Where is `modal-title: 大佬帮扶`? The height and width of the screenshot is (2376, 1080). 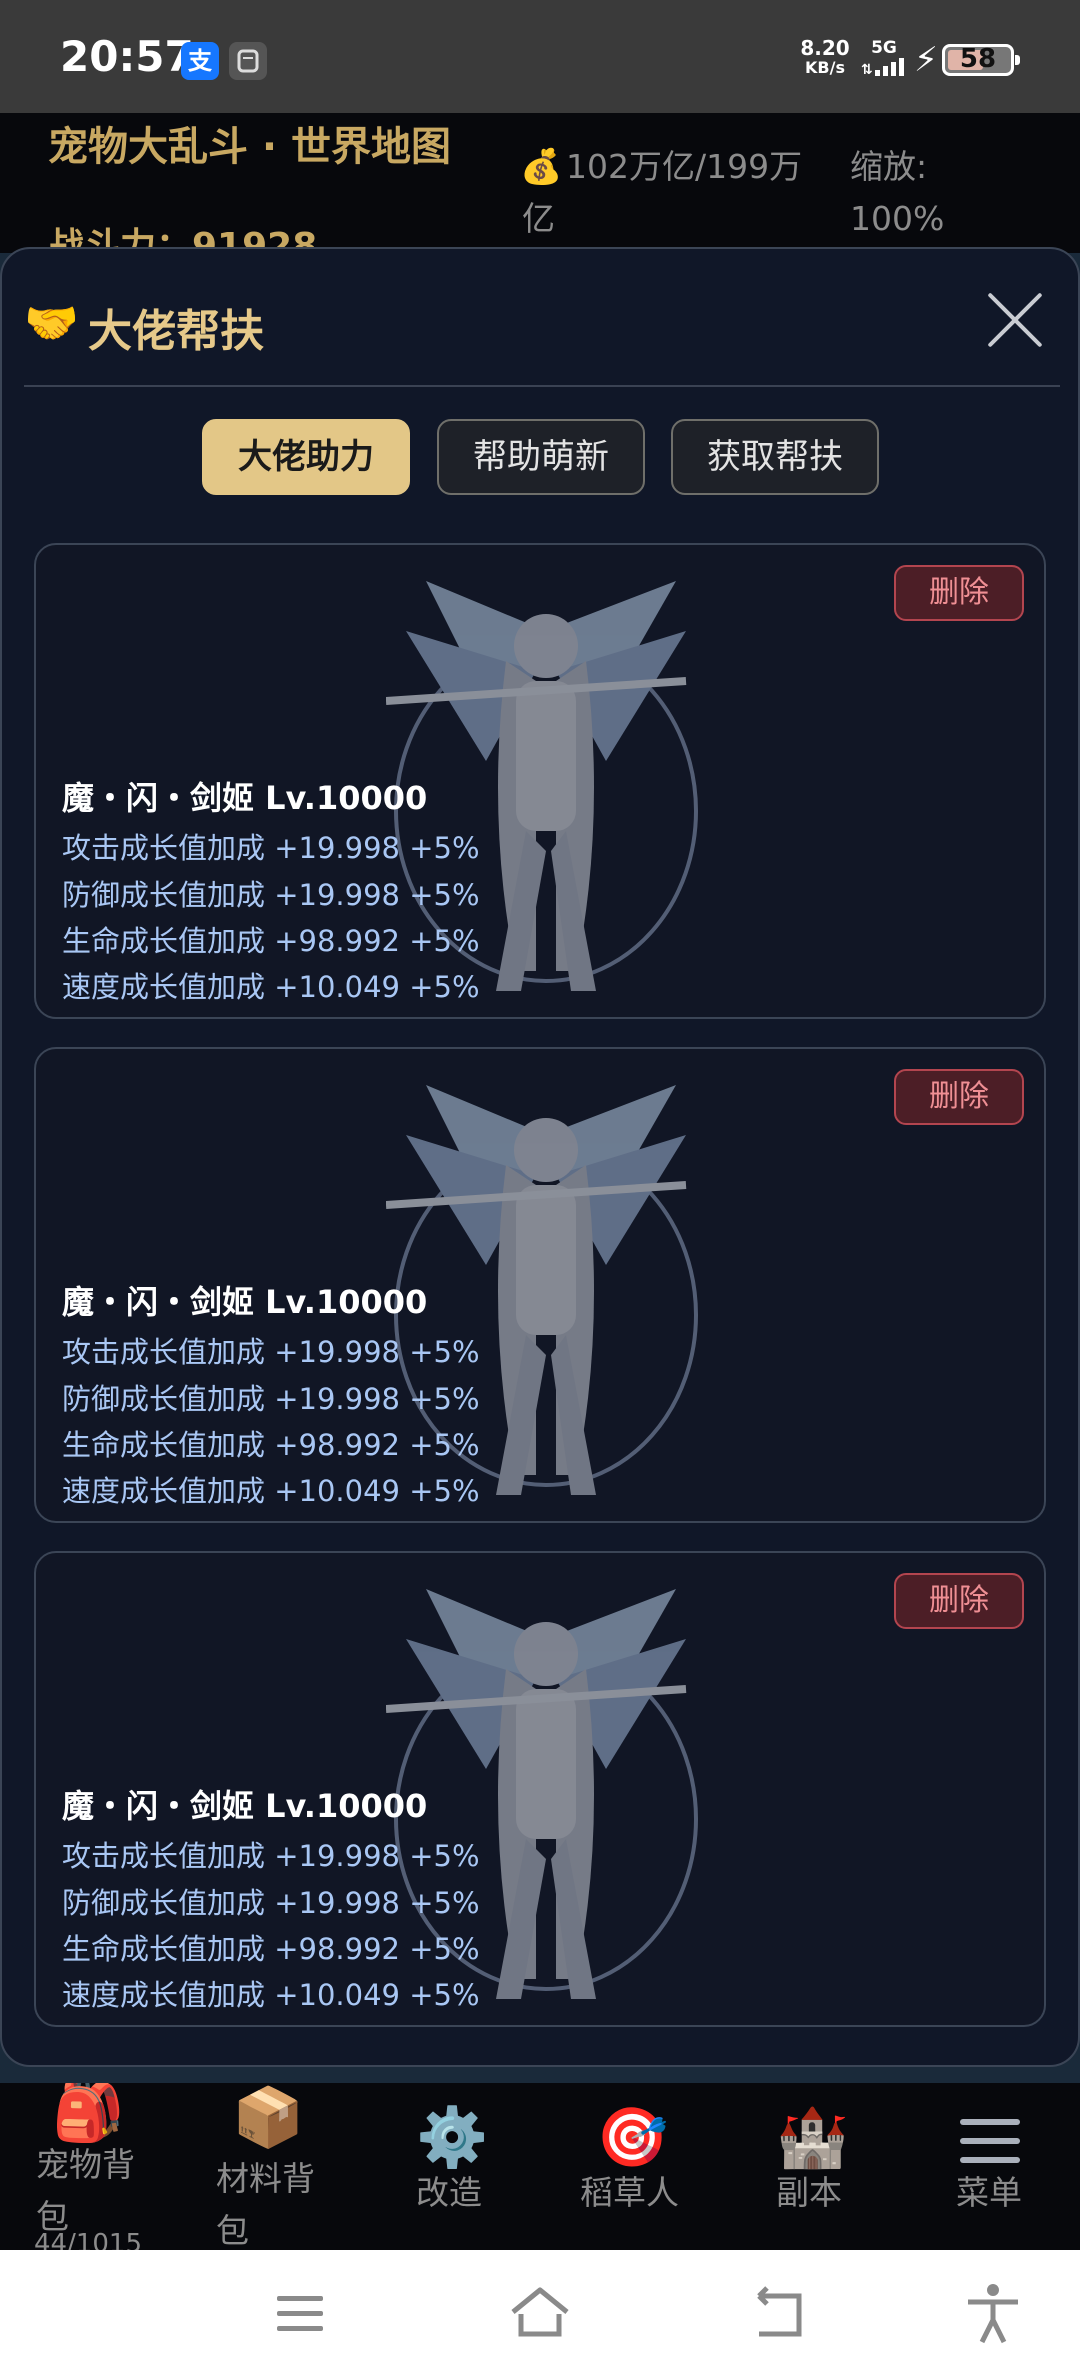
modal-title: 大佬帮扶 is located at coordinates (176, 331).